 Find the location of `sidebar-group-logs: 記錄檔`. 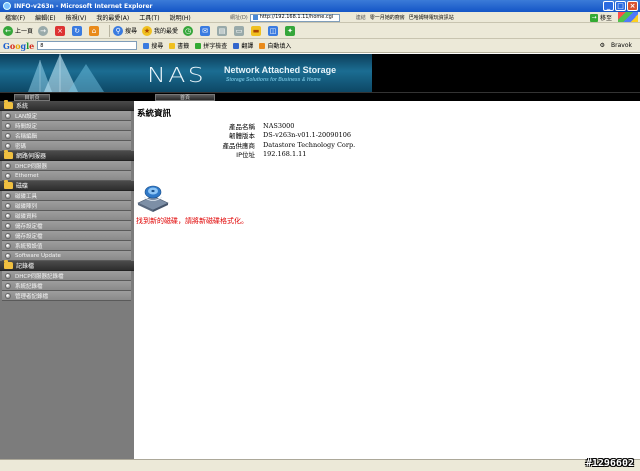

sidebar-group-logs: 記錄檔 is located at coordinates (67, 265).